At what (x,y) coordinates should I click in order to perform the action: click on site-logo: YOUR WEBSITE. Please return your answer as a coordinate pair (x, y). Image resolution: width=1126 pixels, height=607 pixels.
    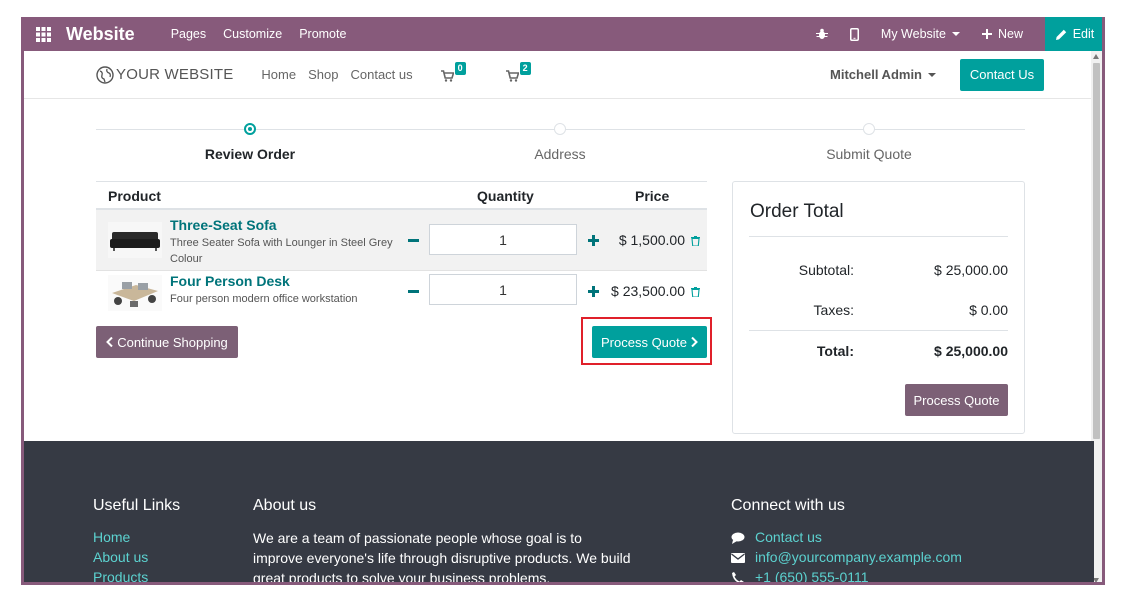
    Looking at the image, I should click on (165, 74).